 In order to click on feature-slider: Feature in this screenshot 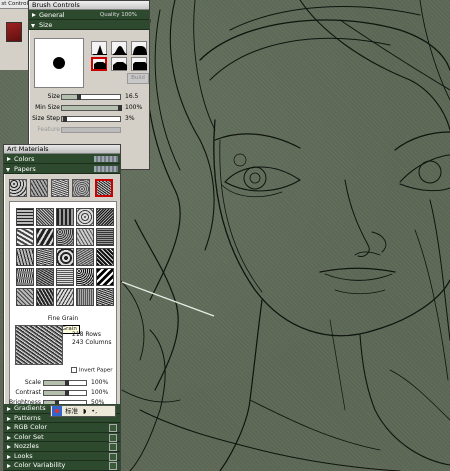, I will do `click(89, 130)`.